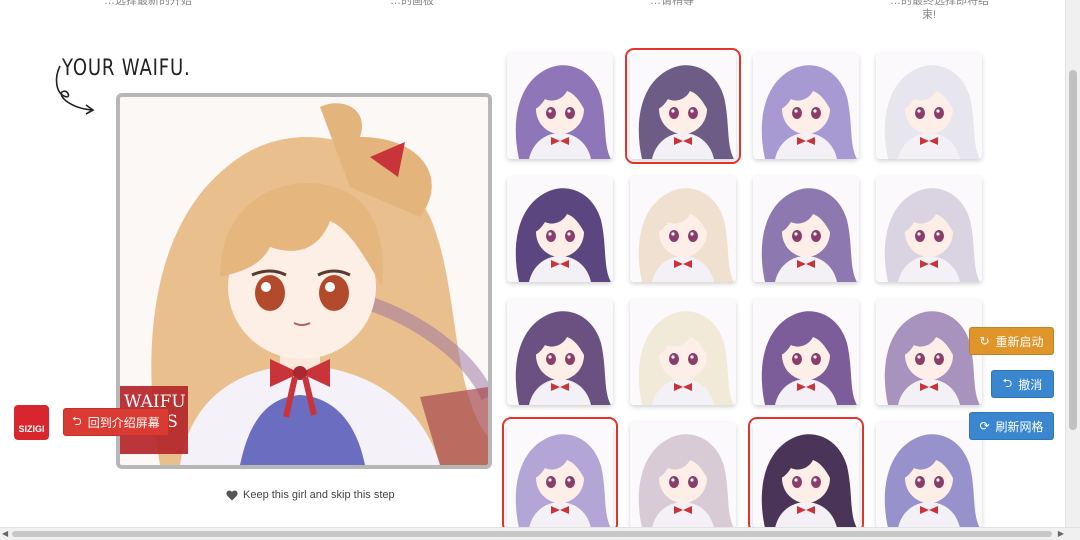 Image resolution: width=1080 pixels, height=540 pixels. Describe the element at coordinates (319, 495) in the screenshot. I see `keep-girl-label: Keep this girl and skip this step` at that location.